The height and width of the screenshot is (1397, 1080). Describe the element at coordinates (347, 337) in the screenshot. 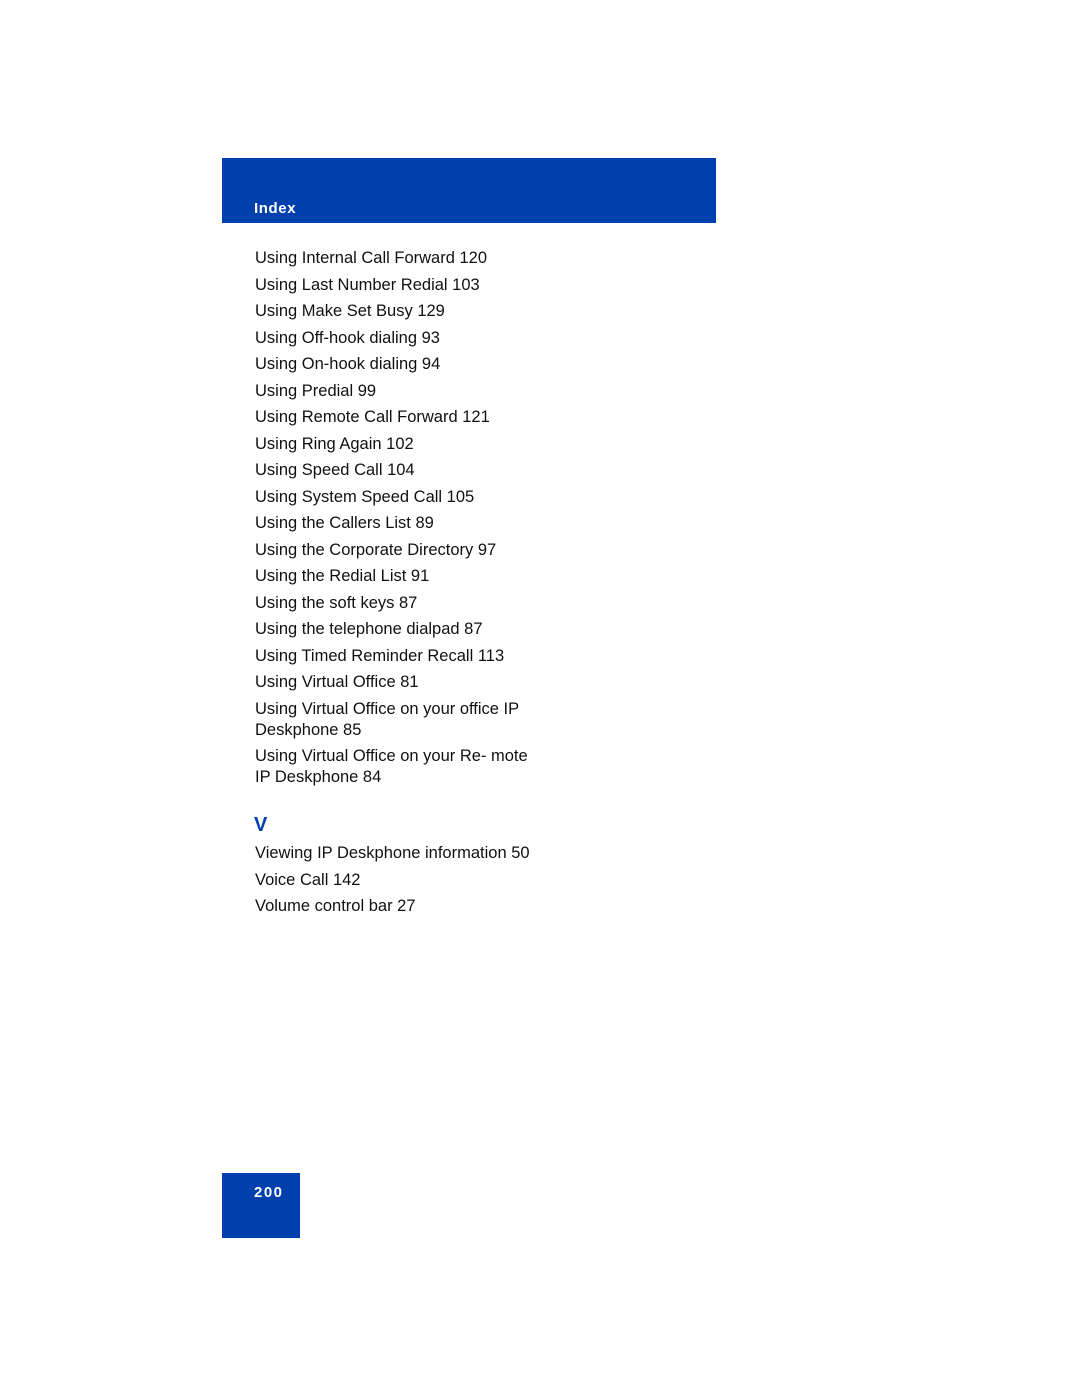

I see `index-entry: Using Off-hook dialing 93` at that location.